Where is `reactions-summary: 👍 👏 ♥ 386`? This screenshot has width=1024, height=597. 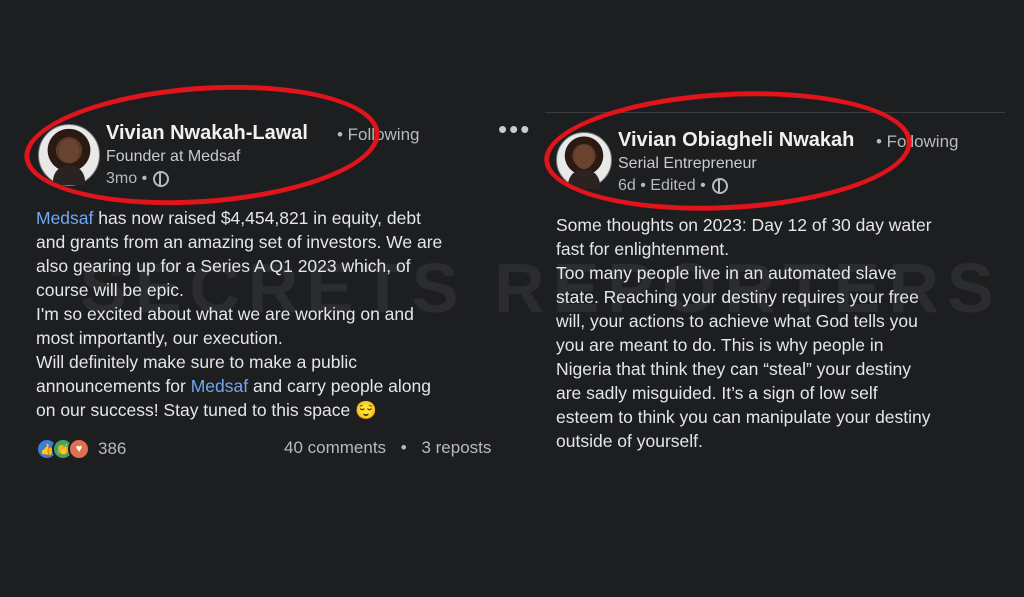
reactions-summary: 👍 👏 ♥ 386 is located at coordinates (81, 449).